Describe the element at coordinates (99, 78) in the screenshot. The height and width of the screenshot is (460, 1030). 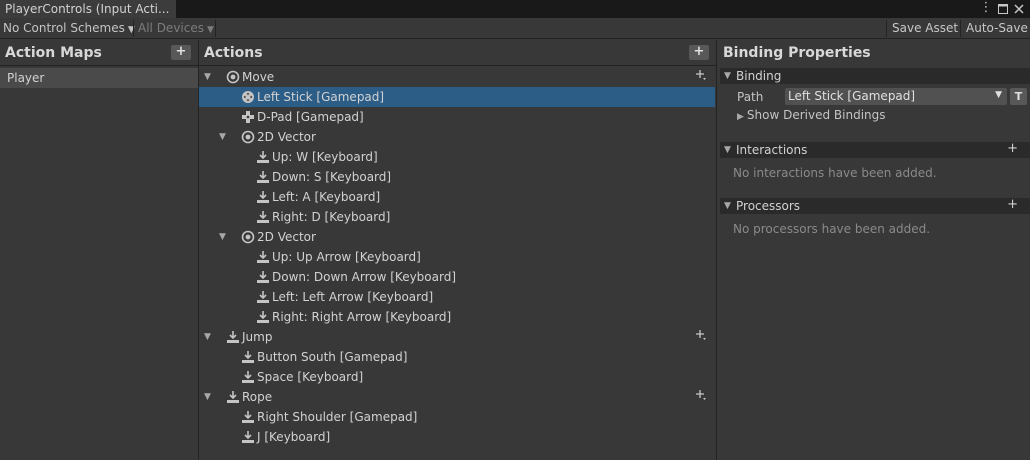
I see `action-map-item-player: Player` at that location.